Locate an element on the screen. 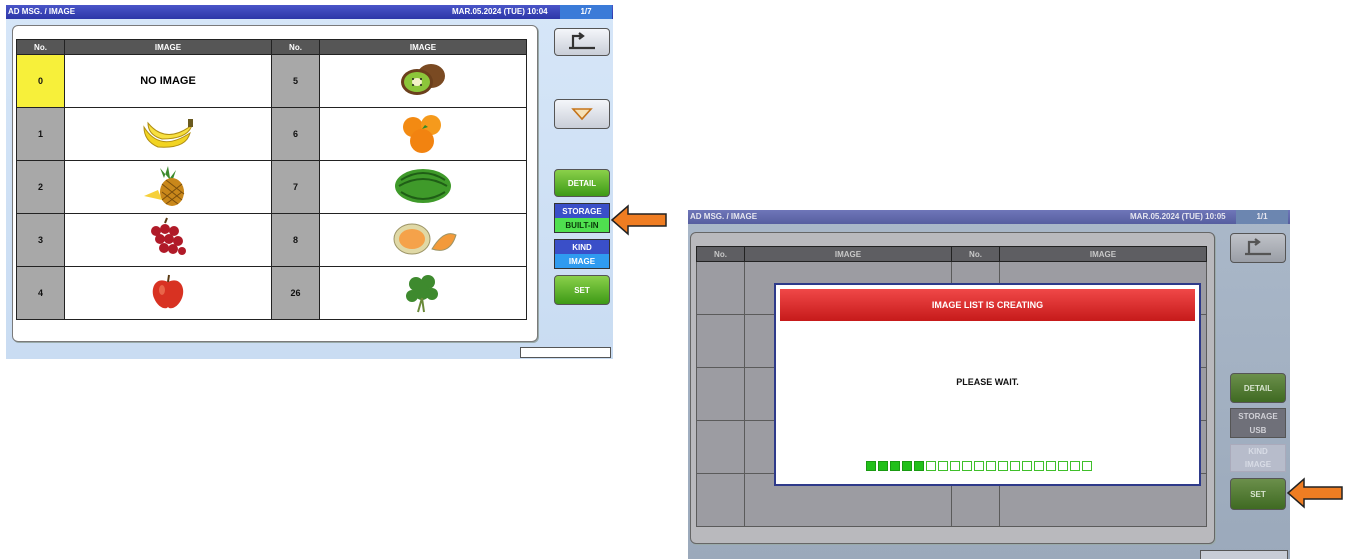 The height and width of the screenshot is (559, 1346). return-arrow-icon is located at coordinates (582, 41).